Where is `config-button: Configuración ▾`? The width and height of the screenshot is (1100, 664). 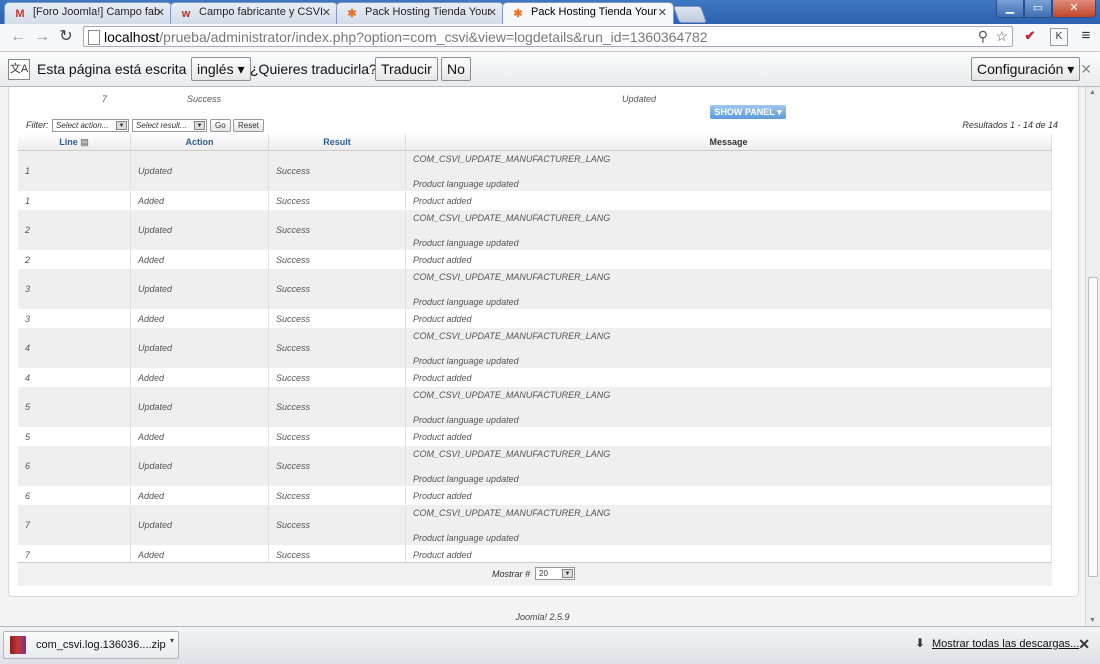
config-button: Configuración ▾ is located at coordinates (1026, 69).